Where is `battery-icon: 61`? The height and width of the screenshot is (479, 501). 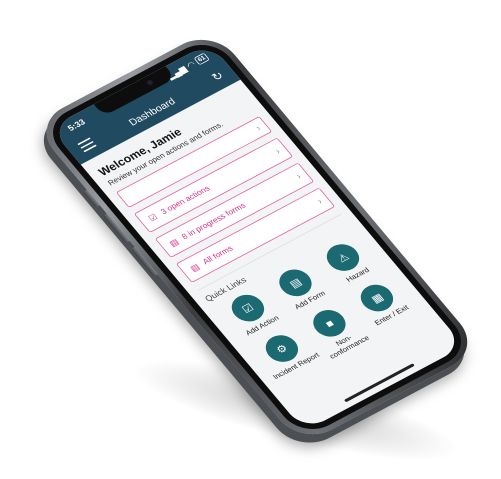
battery-icon: 61 is located at coordinates (201, 59).